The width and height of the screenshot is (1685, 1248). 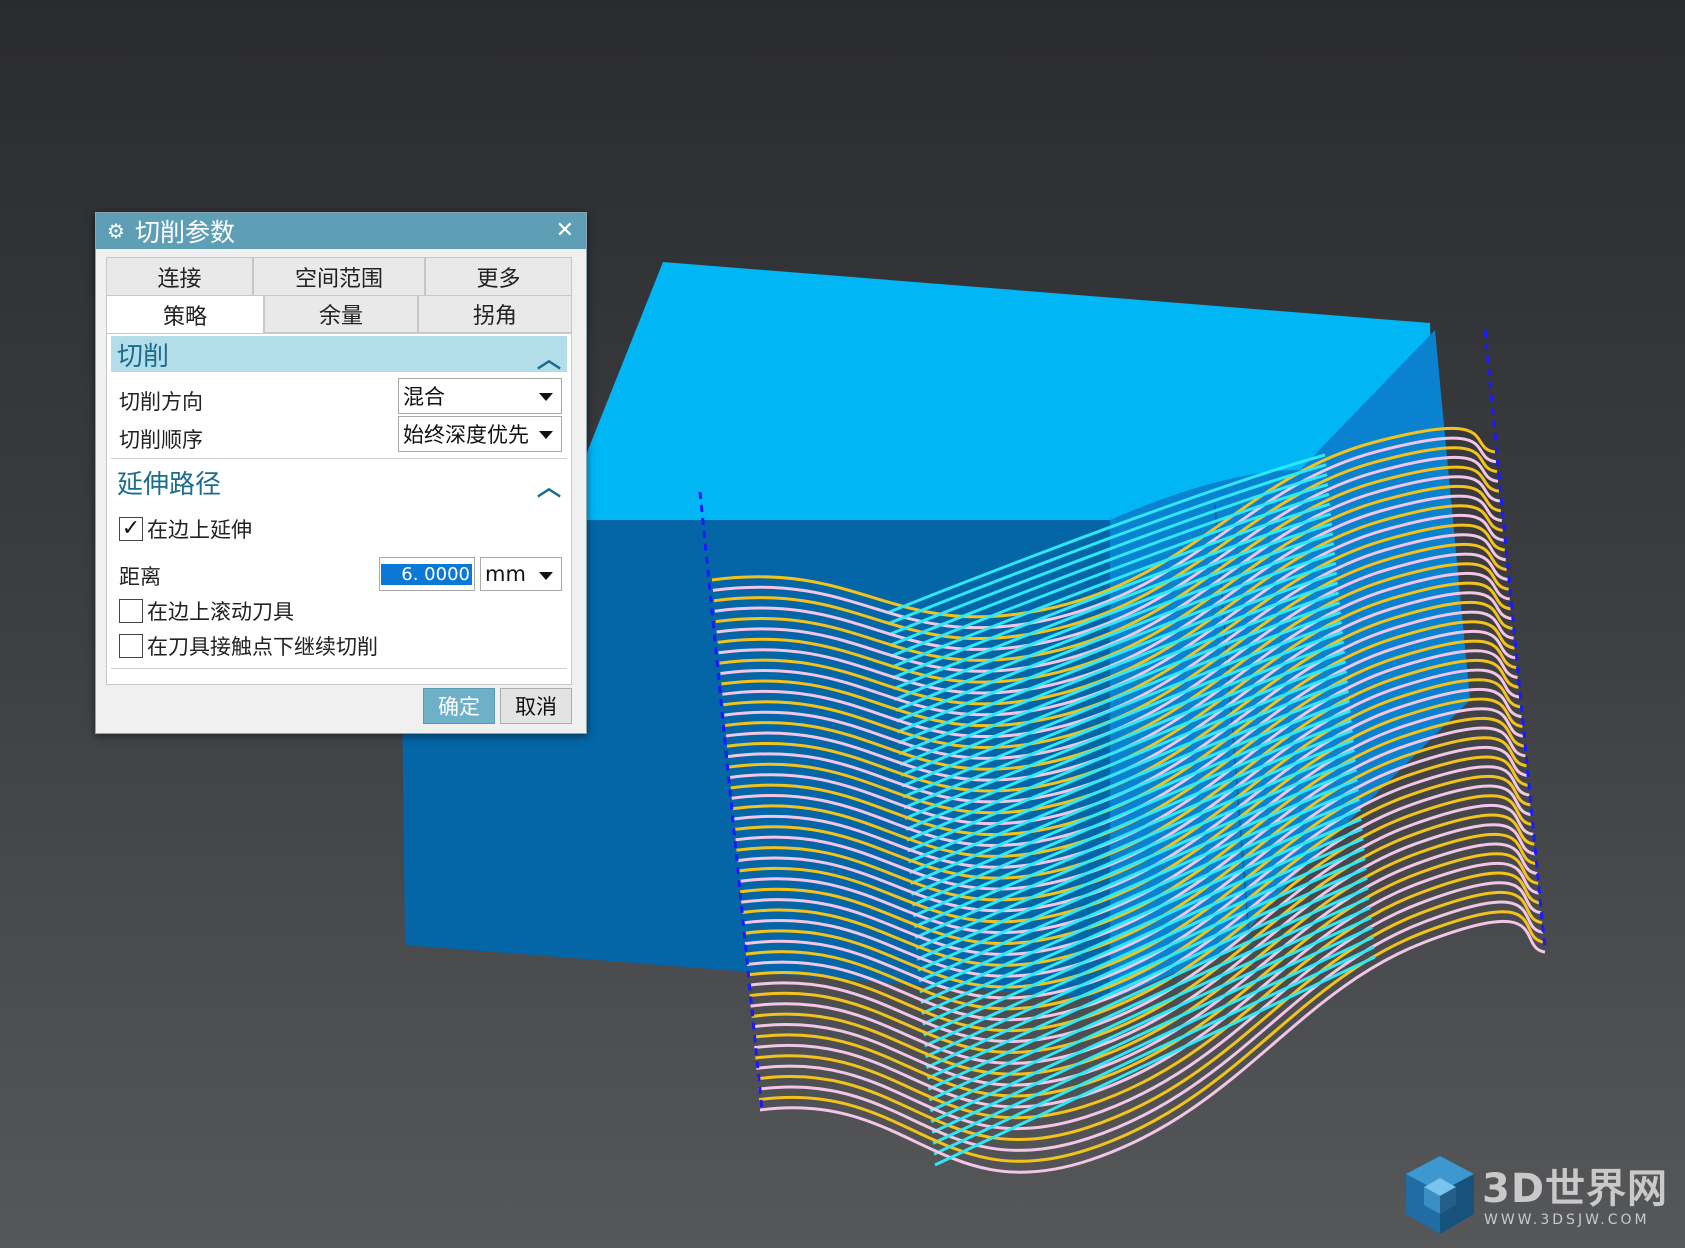 I want to click on extend-on-edges-label: 在边上延伸, so click(x=199, y=530).